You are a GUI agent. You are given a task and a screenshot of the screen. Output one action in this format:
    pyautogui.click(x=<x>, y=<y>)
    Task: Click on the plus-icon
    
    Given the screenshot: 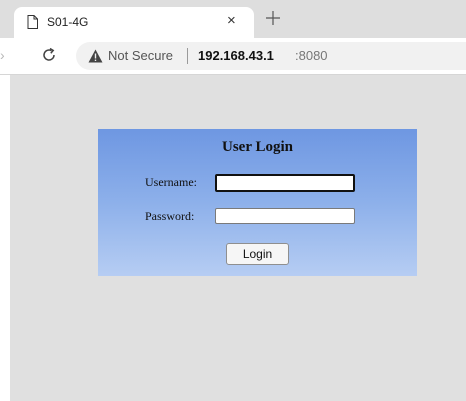 What is the action you would take?
    pyautogui.click(x=273, y=18)
    